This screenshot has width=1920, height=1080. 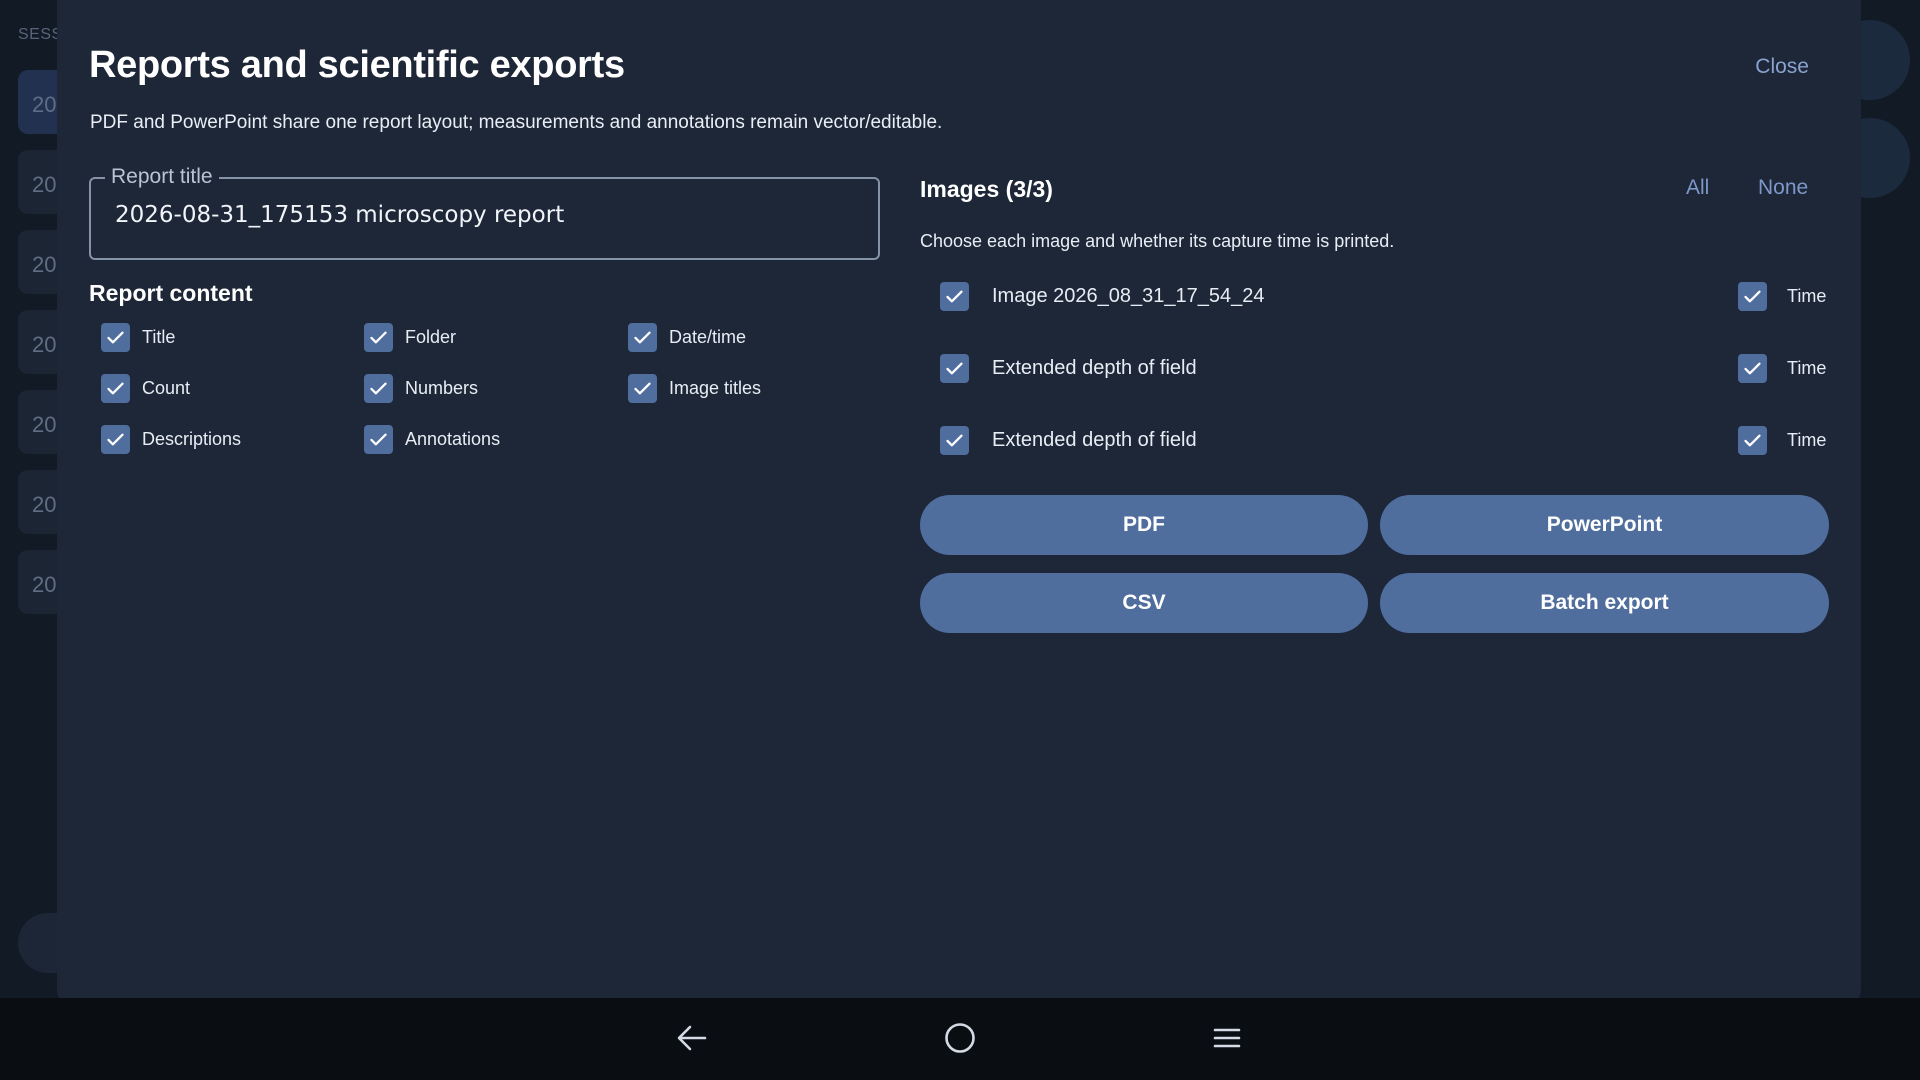 I want to click on content-option-image-titles: Image titles, so click(x=694, y=388).